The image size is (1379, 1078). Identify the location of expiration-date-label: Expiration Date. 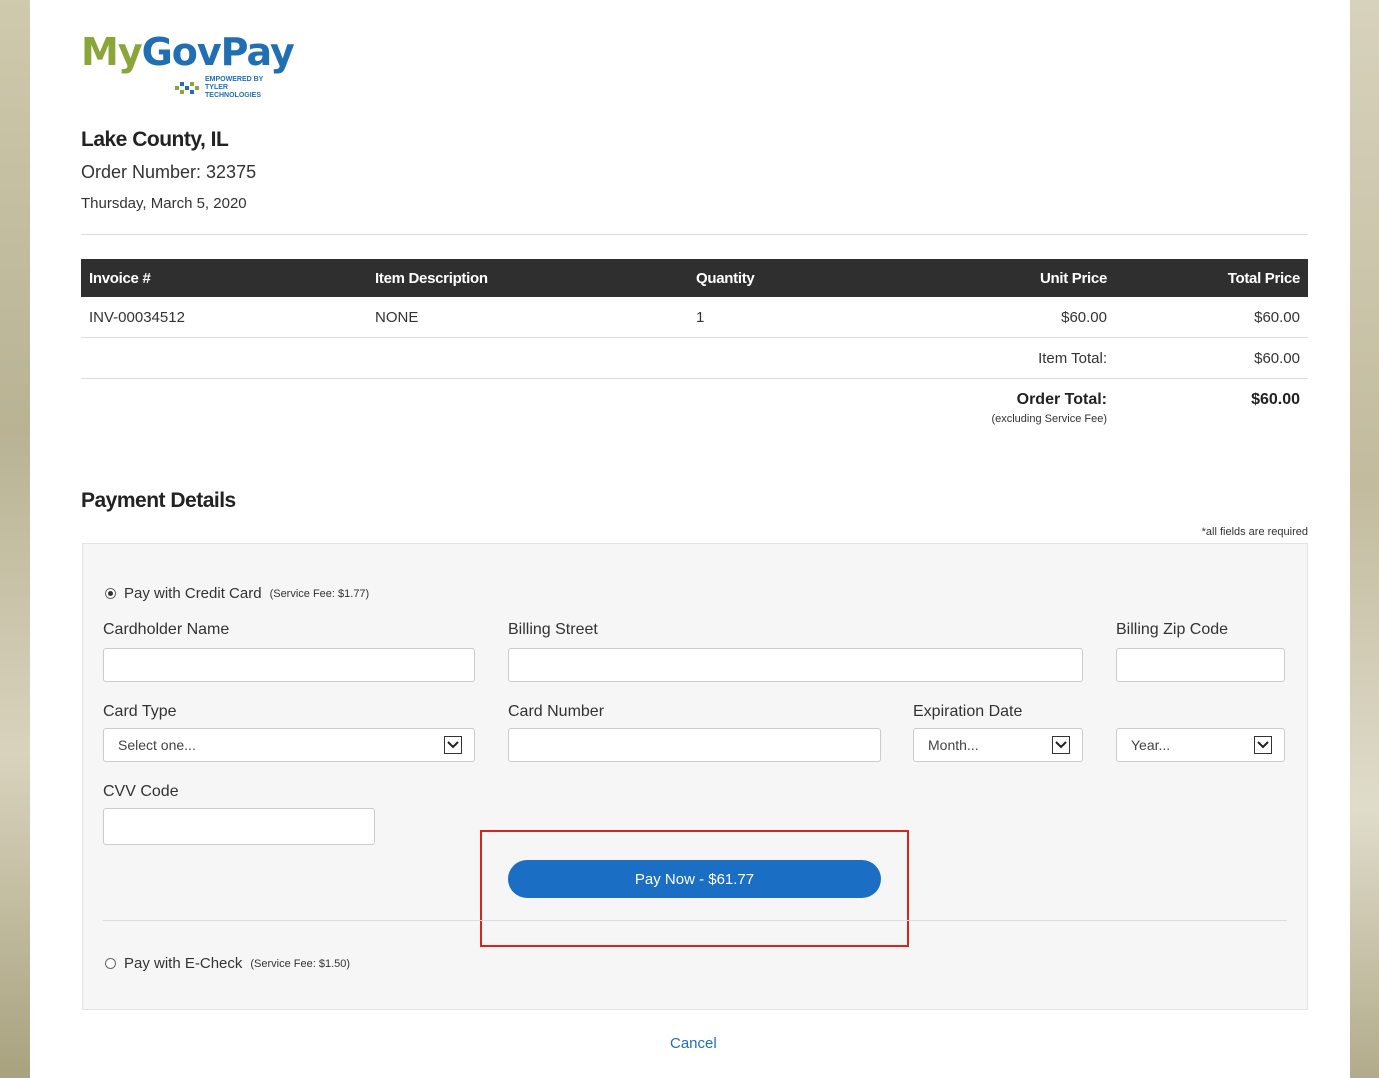
(968, 711).